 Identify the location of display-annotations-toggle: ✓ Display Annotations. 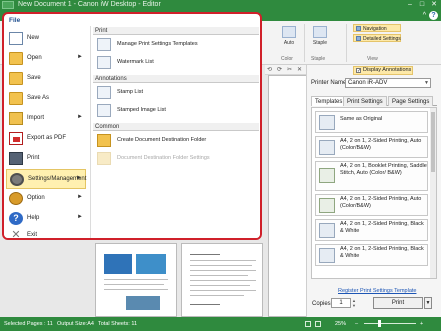
(383, 70).